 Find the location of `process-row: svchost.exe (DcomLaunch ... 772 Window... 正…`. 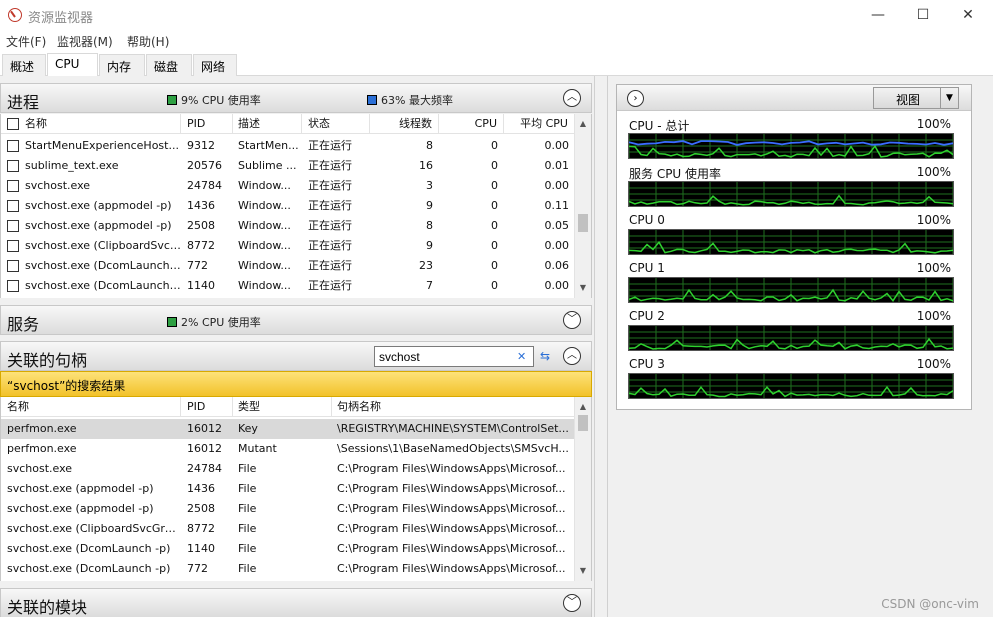

process-row: svchost.exe (DcomLaunch ... 772 Window... 正… is located at coordinates (288, 266).